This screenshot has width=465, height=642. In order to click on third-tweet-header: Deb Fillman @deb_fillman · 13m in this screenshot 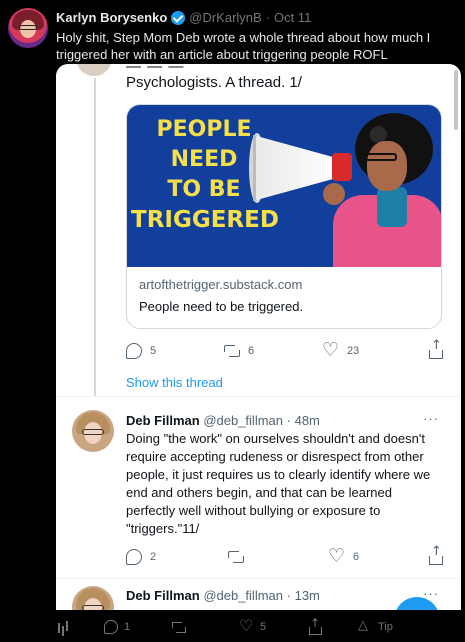, I will do `click(223, 595)`.